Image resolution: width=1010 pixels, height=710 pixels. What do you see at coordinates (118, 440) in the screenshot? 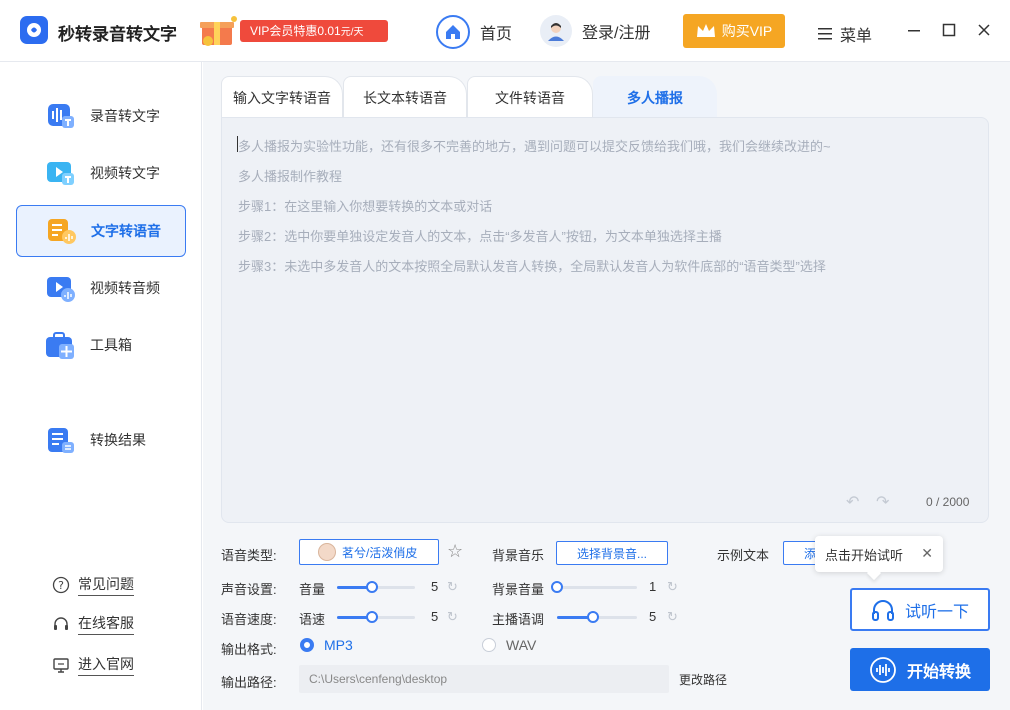
I see `sidebar-item-label: 转换结果` at bounding box center [118, 440].